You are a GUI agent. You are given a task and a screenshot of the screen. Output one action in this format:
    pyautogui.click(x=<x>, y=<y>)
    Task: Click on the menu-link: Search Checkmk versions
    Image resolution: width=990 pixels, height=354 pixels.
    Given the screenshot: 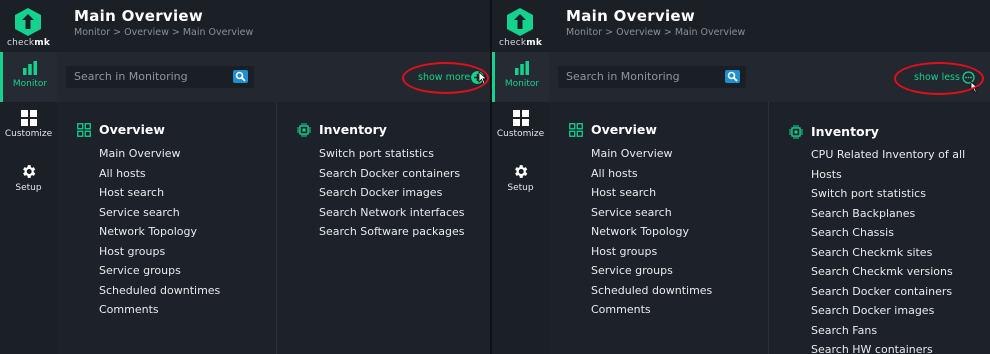 What is the action you would take?
    pyautogui.click(x=888, y=275)
    